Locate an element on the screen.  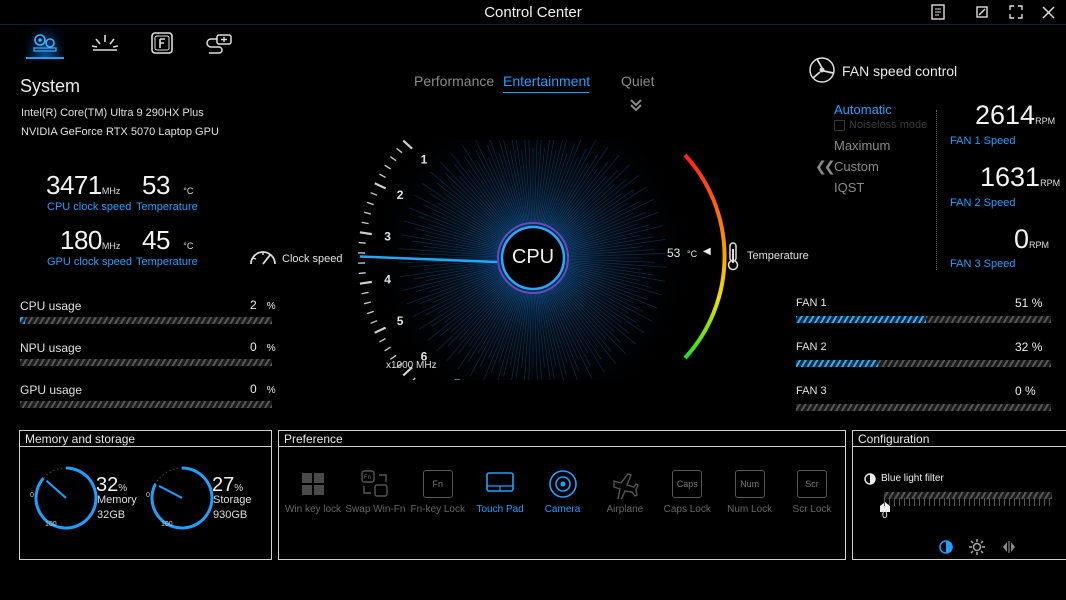
preference-item-label: Win key lock is located at coordinates (313, 509).